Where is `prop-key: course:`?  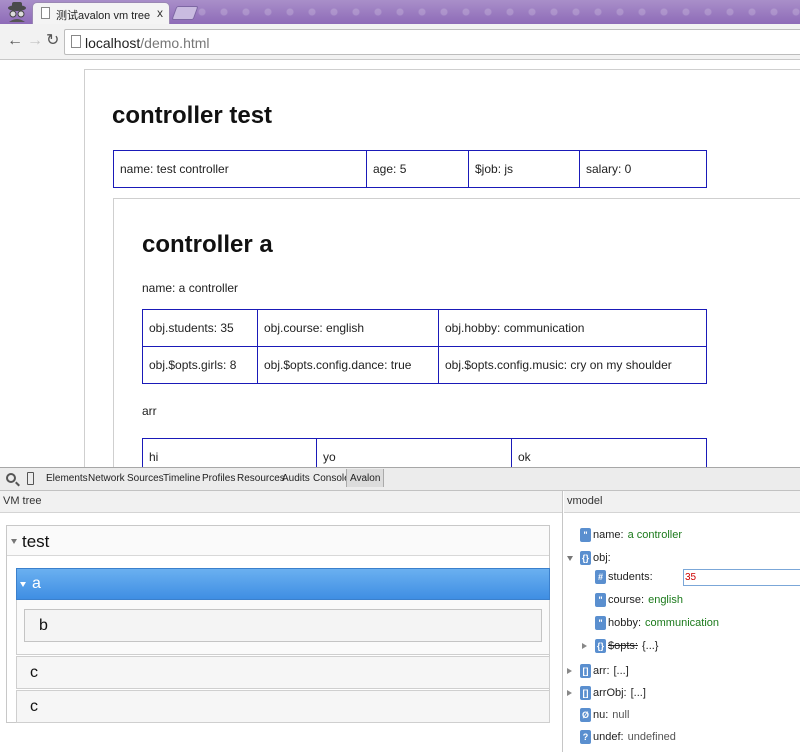 prop-key: course: is located at coordinates (626, 599).